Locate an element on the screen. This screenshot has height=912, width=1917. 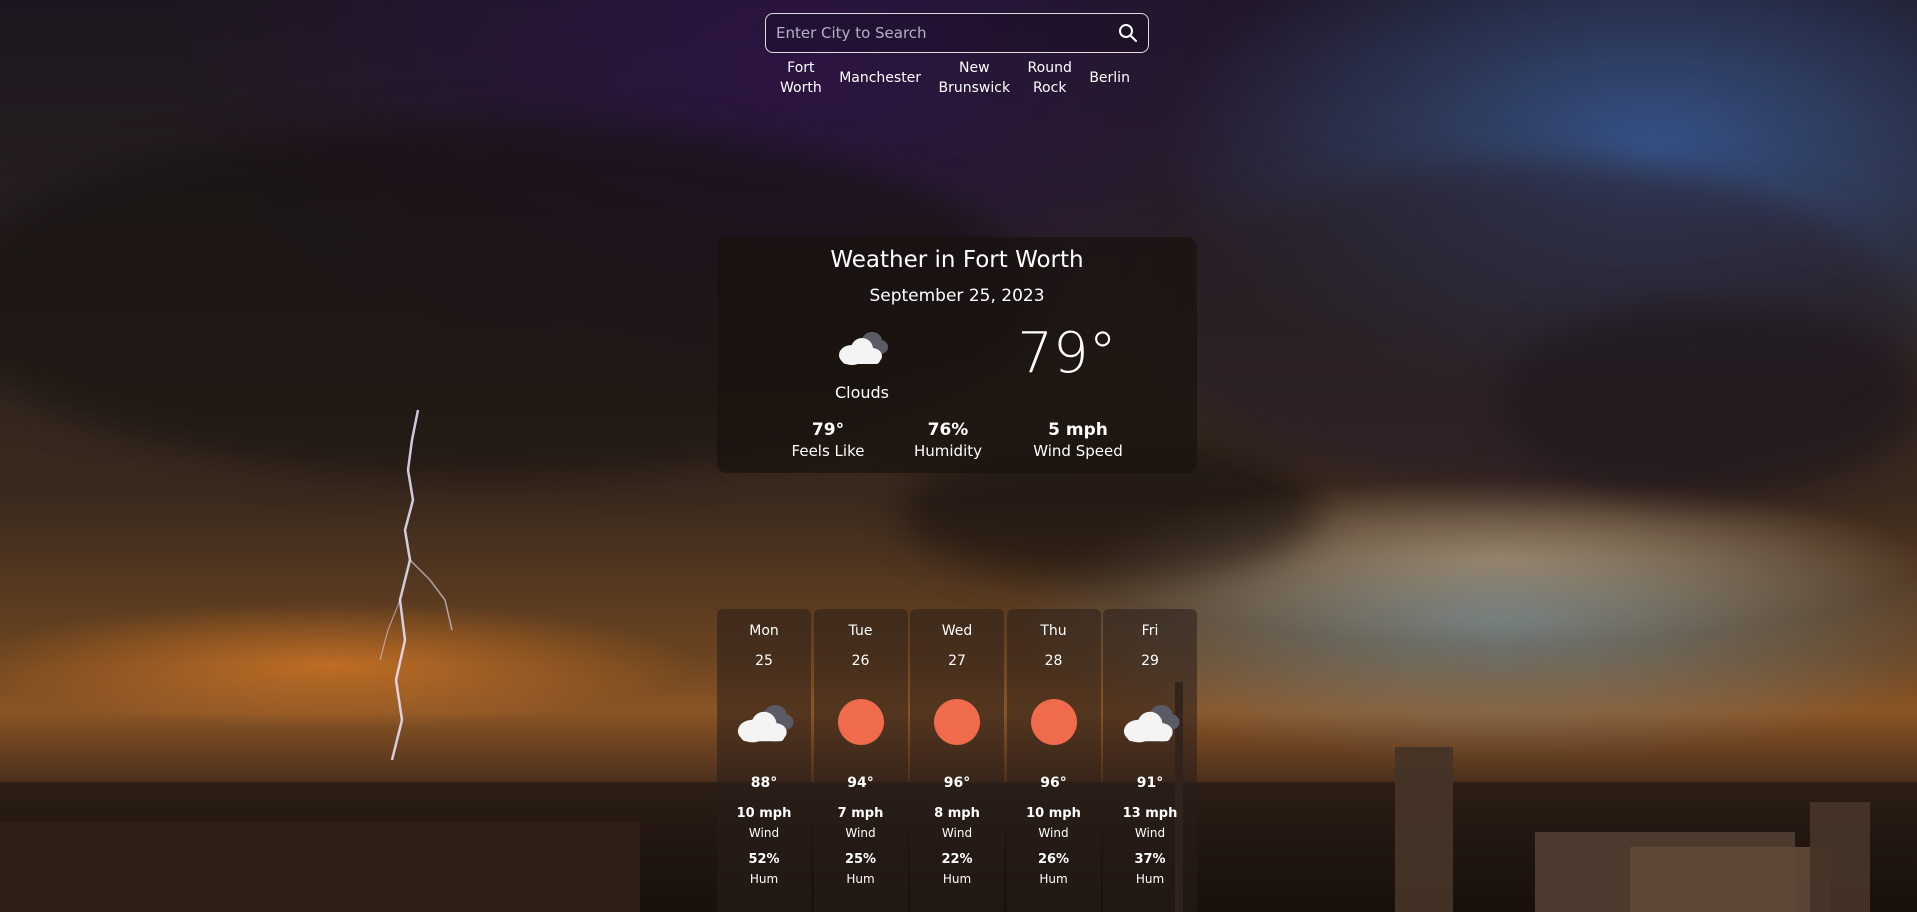
forecast-day-tue: Tue 26 94° 7 mph Wind 25% Hum is located at coordinates (860, 760).